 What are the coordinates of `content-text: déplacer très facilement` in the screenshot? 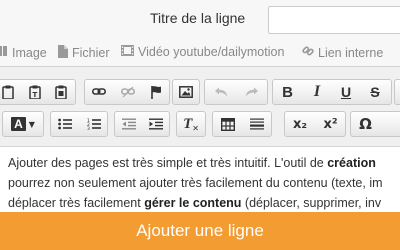 It's located at (76, 203).